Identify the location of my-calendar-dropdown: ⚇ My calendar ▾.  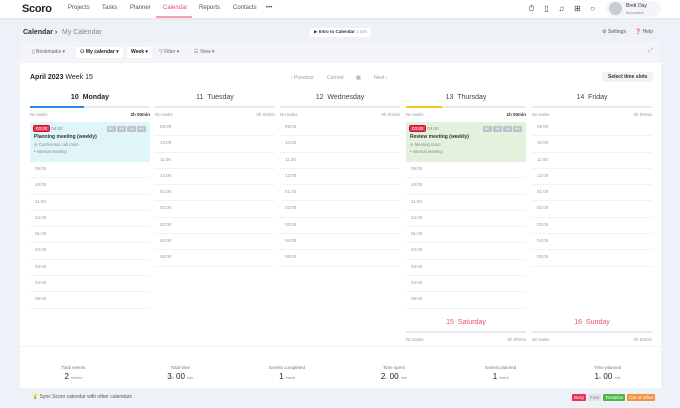
(99, 52).